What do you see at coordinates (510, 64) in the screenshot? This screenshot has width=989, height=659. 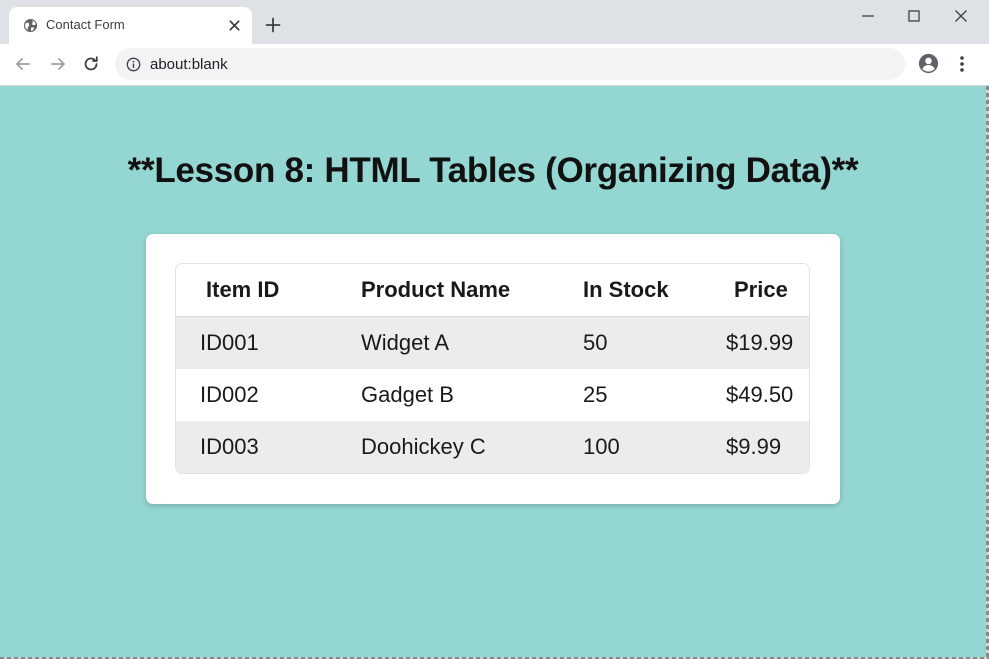 I see `address-bar: about:blank` at bounding box center [510, 64].